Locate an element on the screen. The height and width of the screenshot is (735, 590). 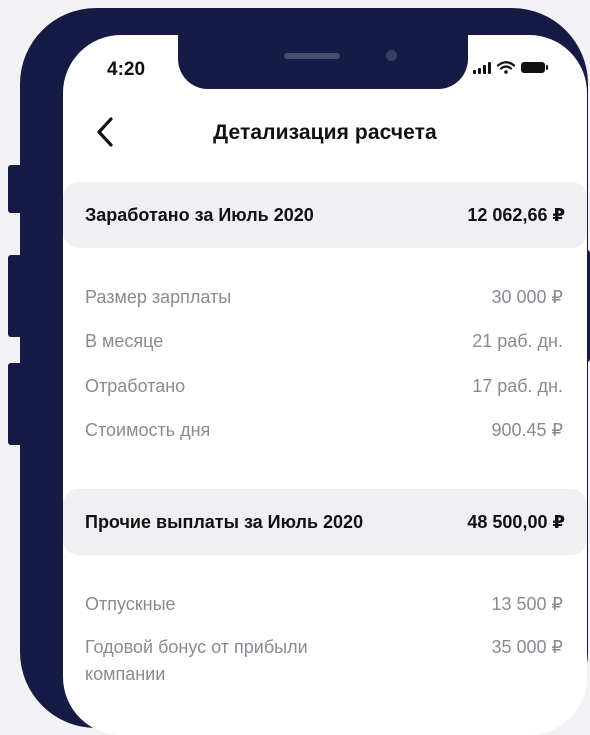
row-value: 30 000 ₽ is located at coordinates (527, 297).